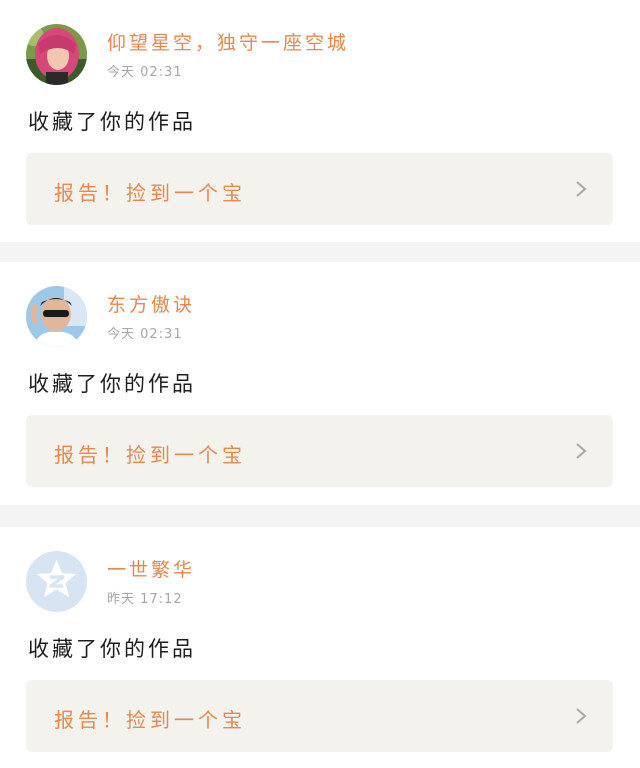 The width and height of the screenshot is (640, 768). I want to click on avatar-sunglasses-man-icon, so click(56, 316).